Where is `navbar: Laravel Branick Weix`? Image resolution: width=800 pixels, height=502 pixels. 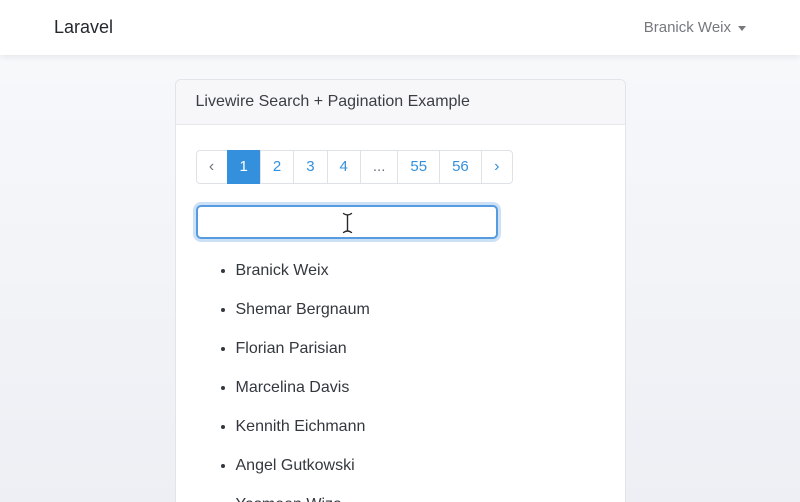 navbar: Laravel Branick Weix is located at coordinates (400, 27).